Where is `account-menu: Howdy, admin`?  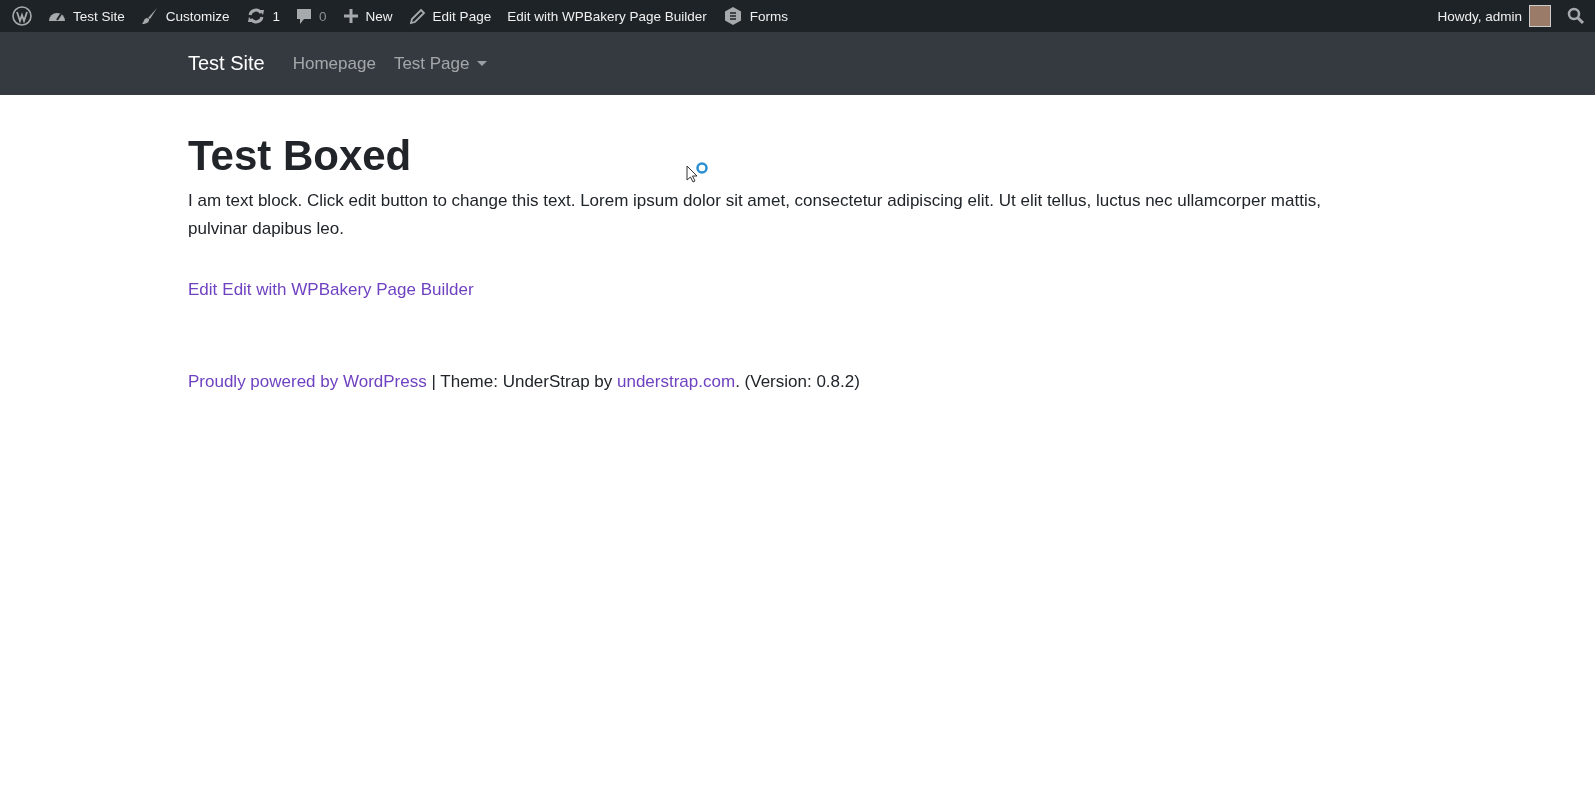 account-menu: Howdy, admin is located at coordinates (1494, 16).